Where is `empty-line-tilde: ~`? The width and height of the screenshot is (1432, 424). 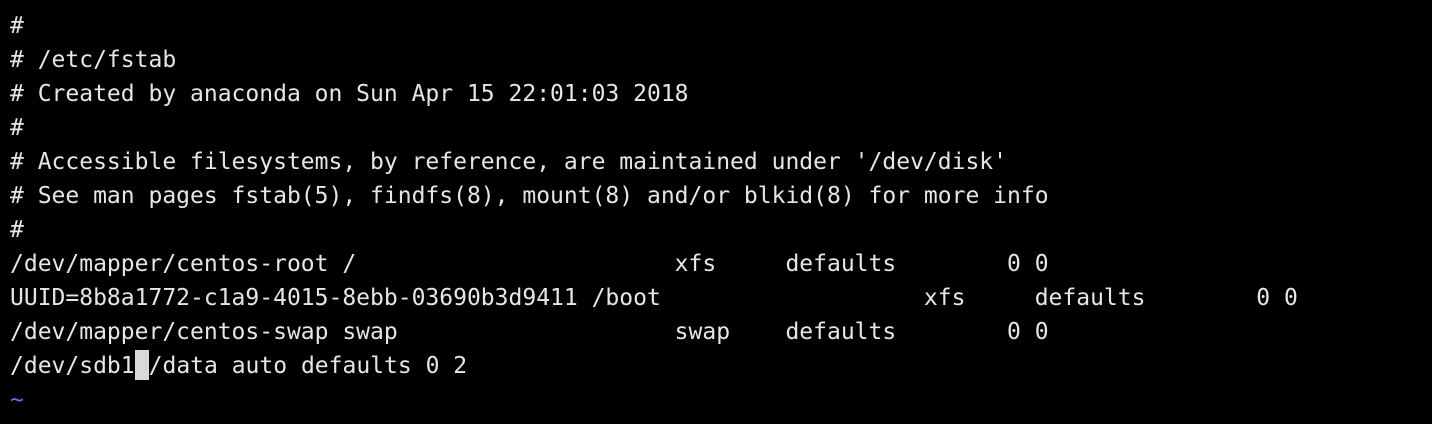
empty-line-tilde: ~ is located at coordinates (17, 400).